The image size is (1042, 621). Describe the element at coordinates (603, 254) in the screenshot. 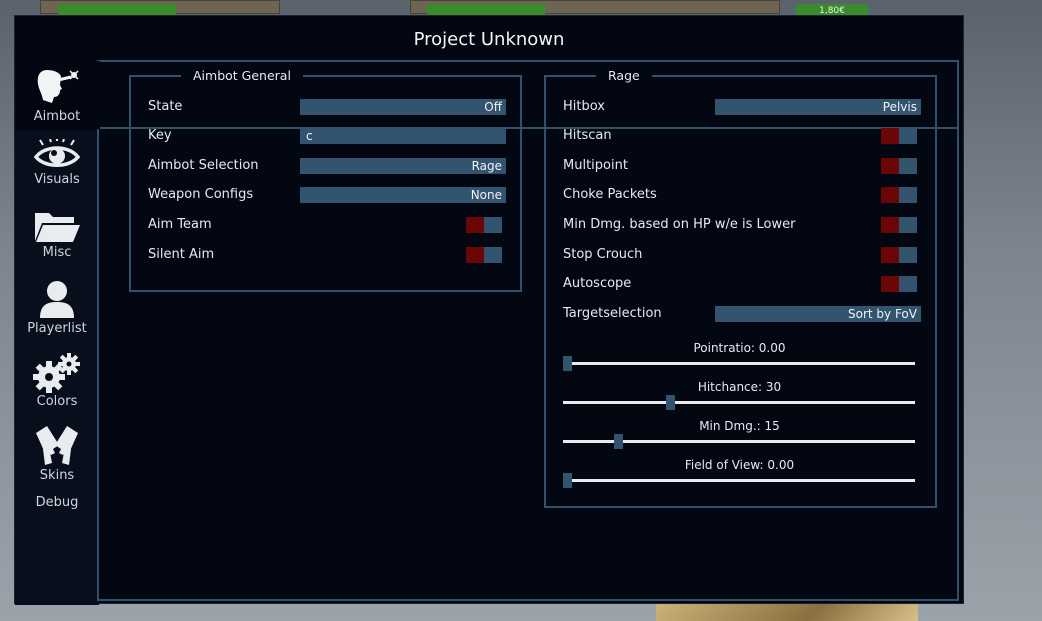

I see `stop-crouch-label: Stop Crouch` at that location.